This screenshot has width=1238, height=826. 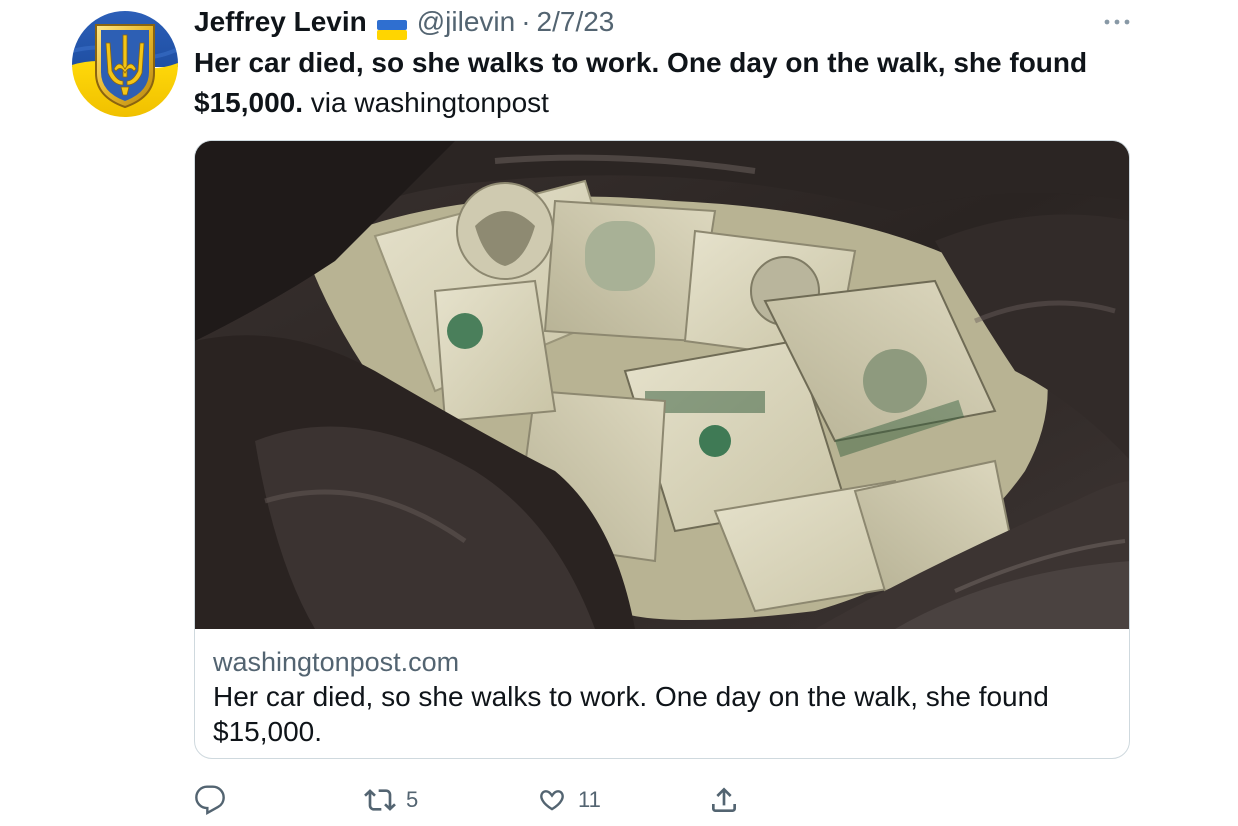 What do you see at coordinates (412, 799) in the screenshot?
I see `retweet-count: 5` at bounding box center [412, 799].